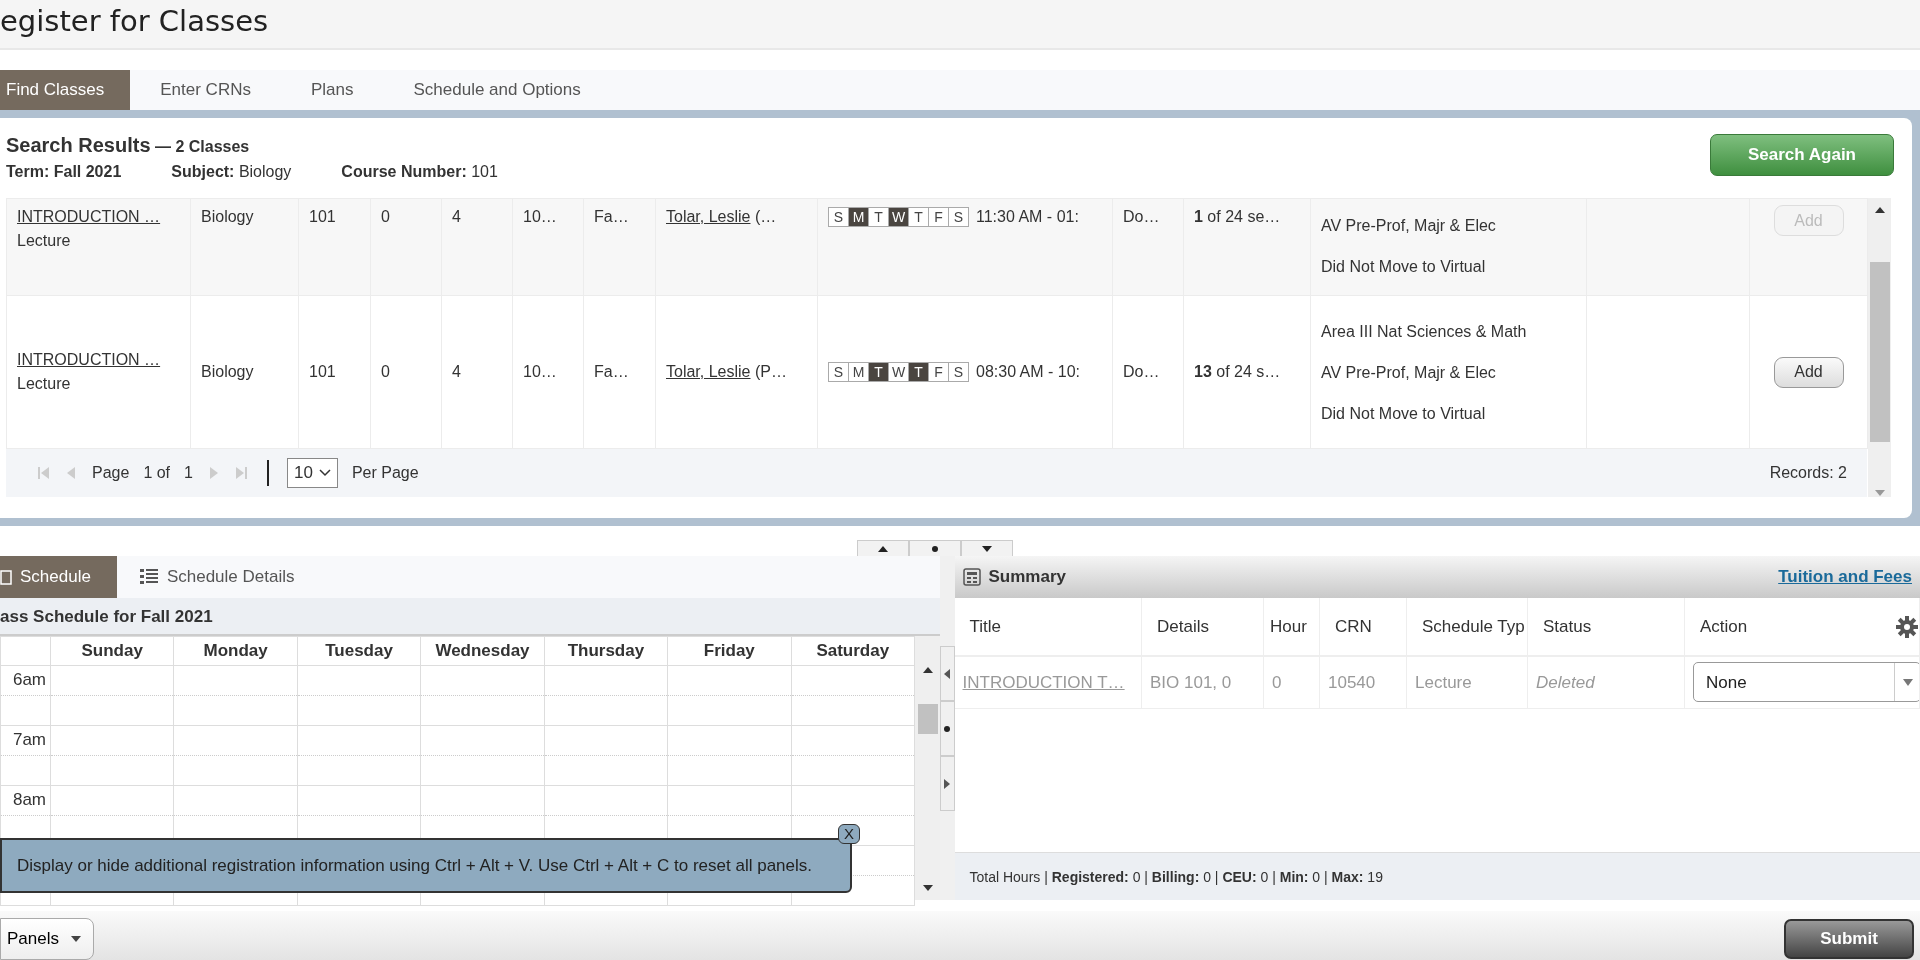  Describe the element at coordinates (1183, 626) in the screenshot. I see `column-header: Details` at that location.